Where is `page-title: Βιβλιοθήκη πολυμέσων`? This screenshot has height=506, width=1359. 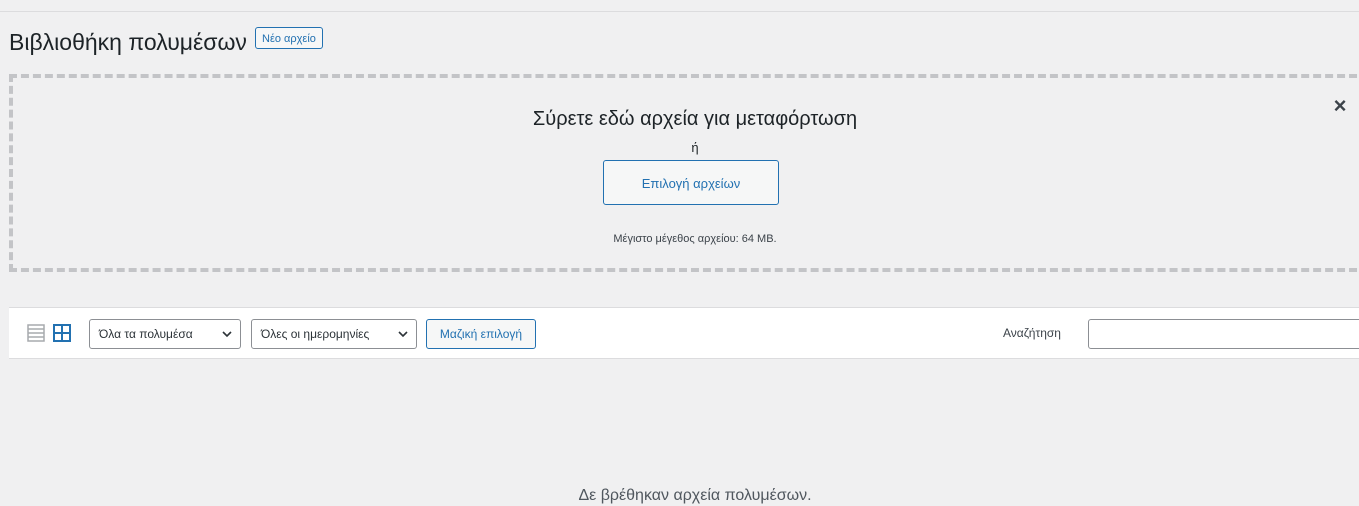
page-title: Βιβλιοθήκη πολυμέσων is located at coordinates (128, 42).